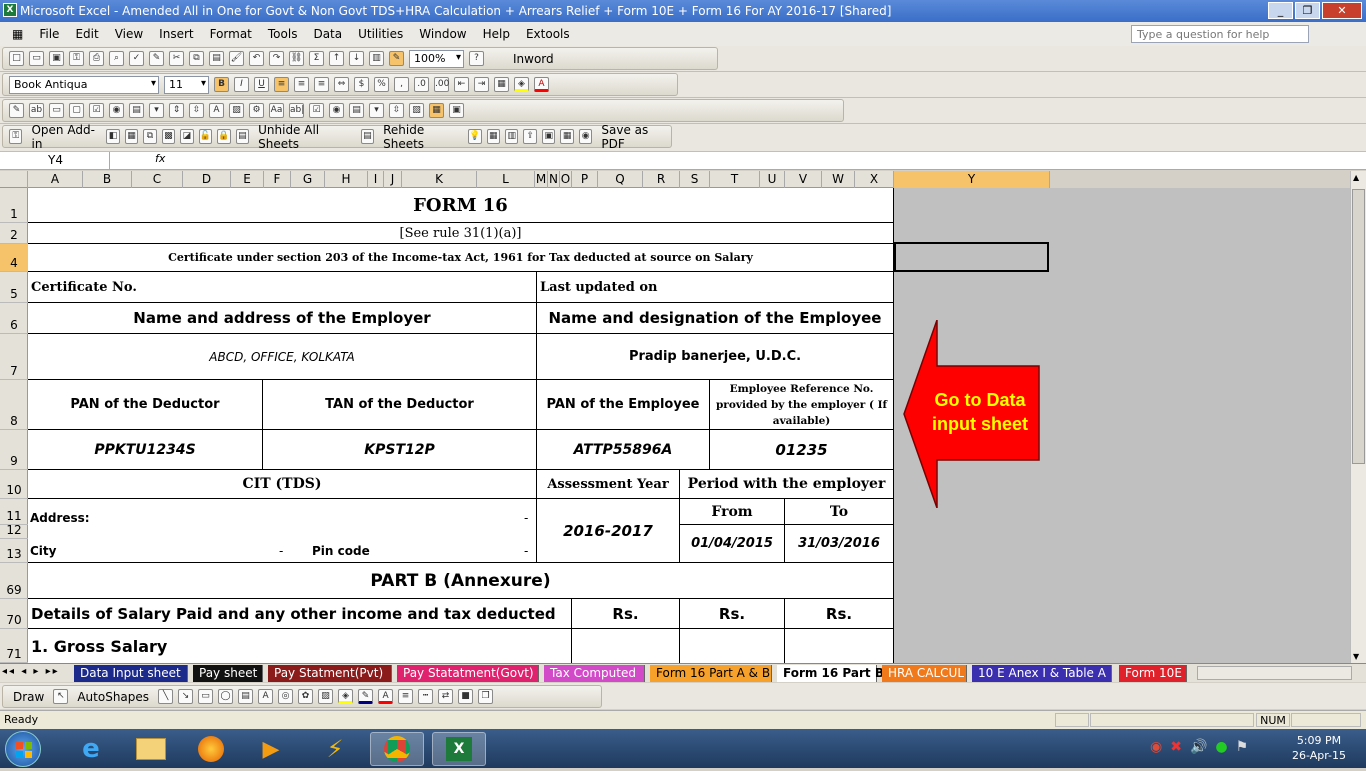  Describe the element at coordinates (107, 179) in the screenshot. I see `col-header-b: B` at that location.